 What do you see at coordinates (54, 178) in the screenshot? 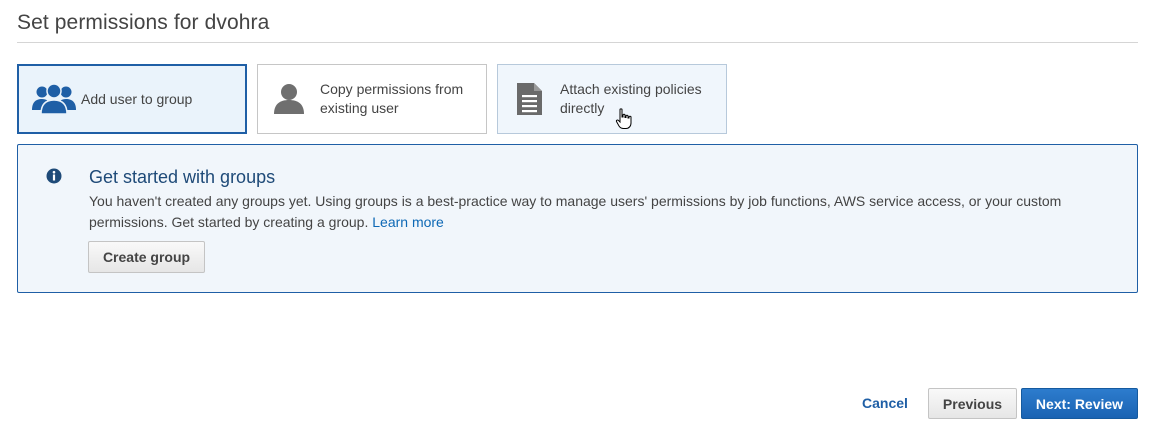
I see `info-icon` at bounding box center [54, 178].